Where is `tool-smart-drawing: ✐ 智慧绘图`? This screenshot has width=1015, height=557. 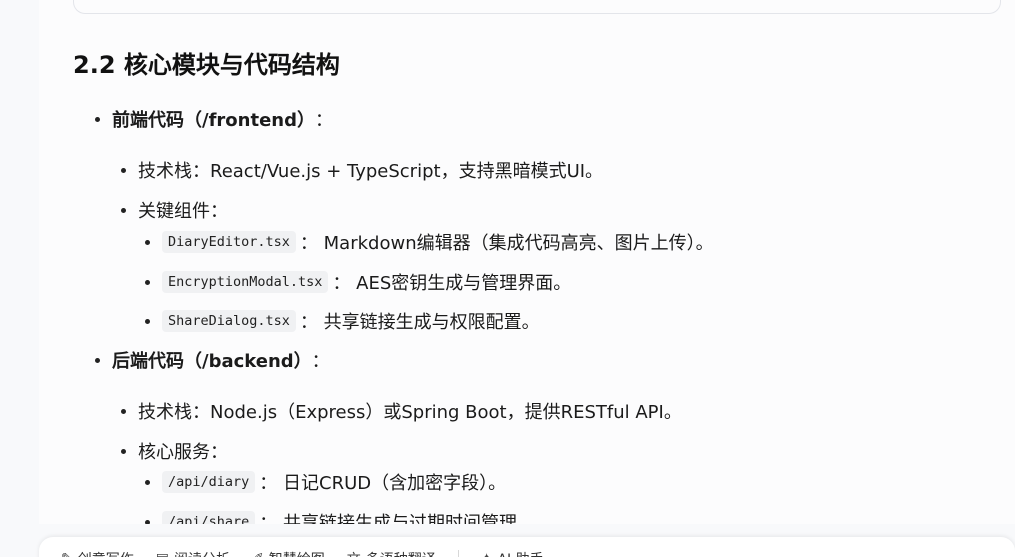
tool-smart-drawing: ✐ 智慧绘图 is located at coordinates (288, 547).